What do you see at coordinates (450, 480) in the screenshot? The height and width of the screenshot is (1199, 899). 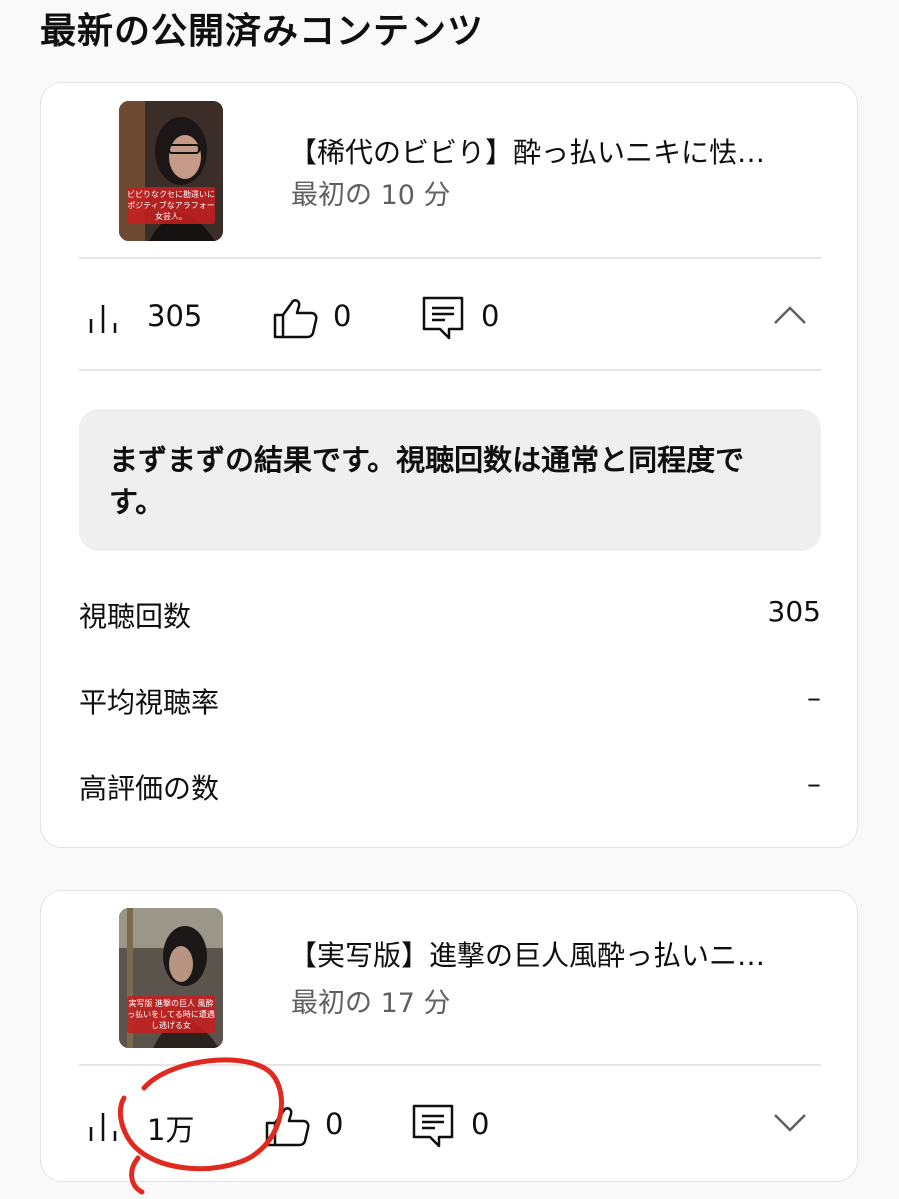 I see `performance-feedback: まずまずの結果です。視聴回数は通常と同程度です。` at bounding box center [450, 480].